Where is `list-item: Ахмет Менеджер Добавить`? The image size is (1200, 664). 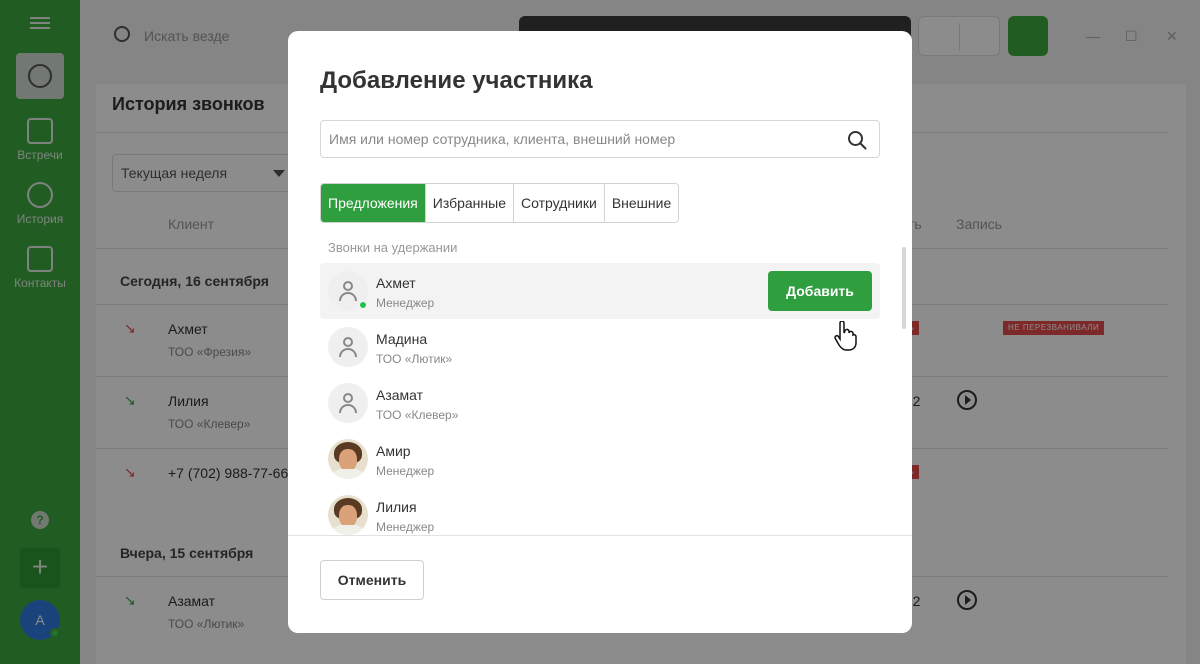 list-item: Ахмет Менеджер Добавить is located at coordinates (600, 307).